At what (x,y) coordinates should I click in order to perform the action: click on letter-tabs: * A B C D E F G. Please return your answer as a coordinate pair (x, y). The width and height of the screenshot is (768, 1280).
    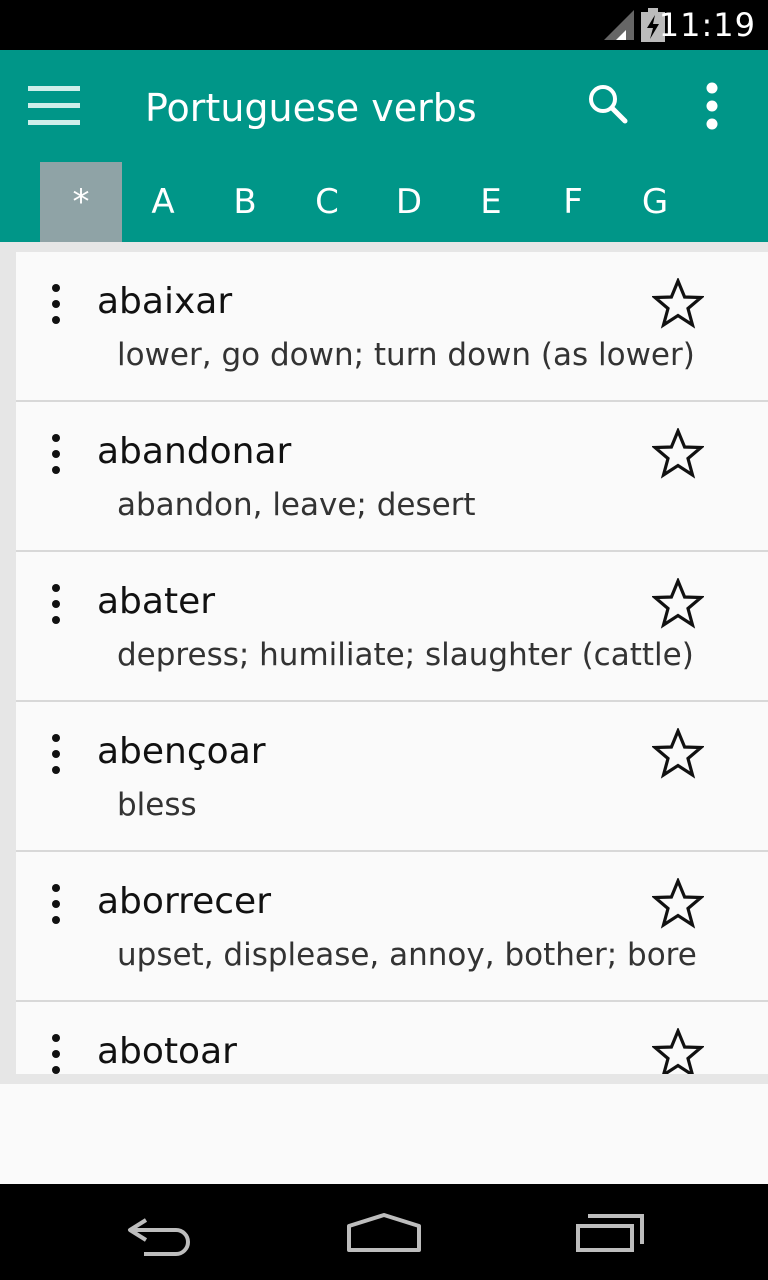
    Looking at the image, I should click on (368, 202).